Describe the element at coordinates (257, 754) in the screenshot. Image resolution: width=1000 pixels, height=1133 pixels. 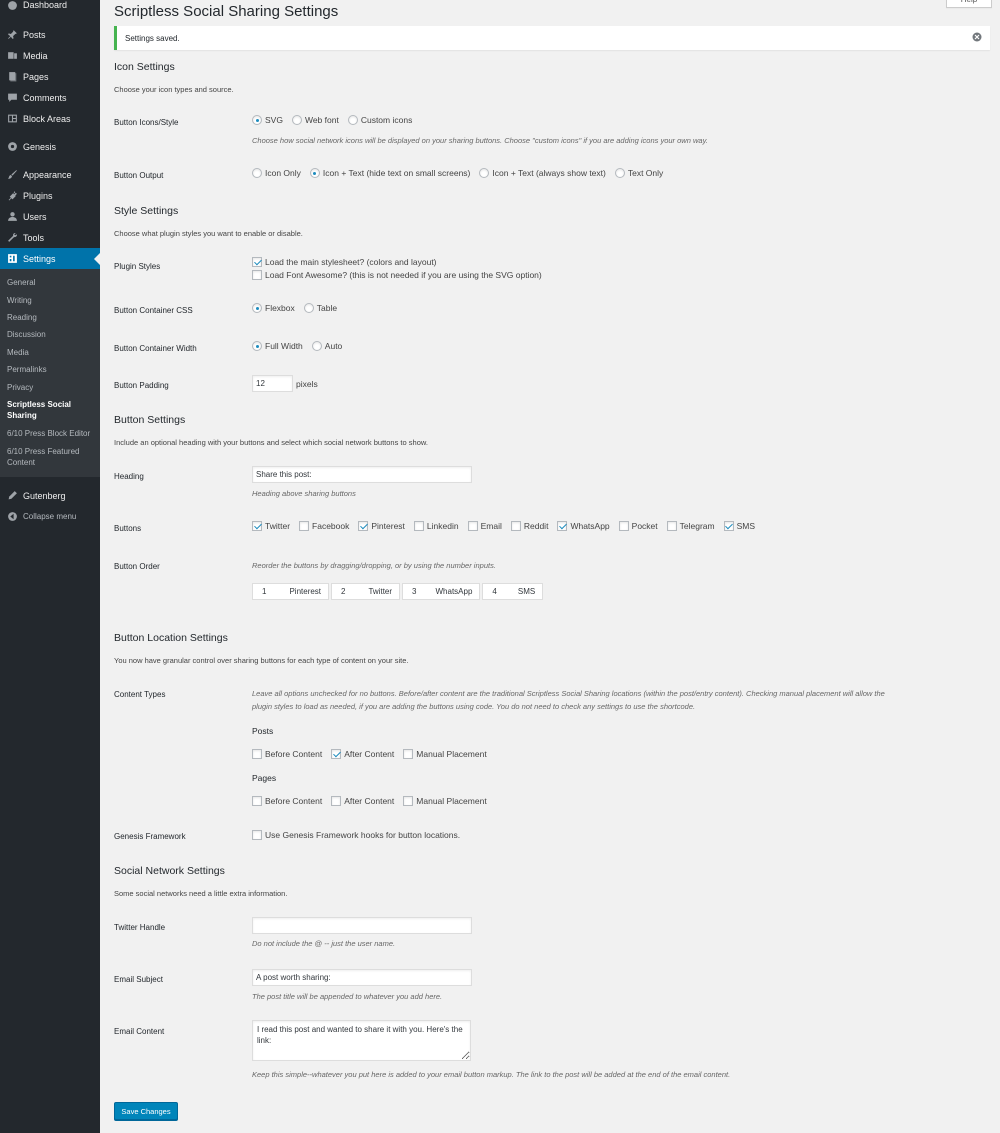
I see `posts-before-content-checkbox` at that location.